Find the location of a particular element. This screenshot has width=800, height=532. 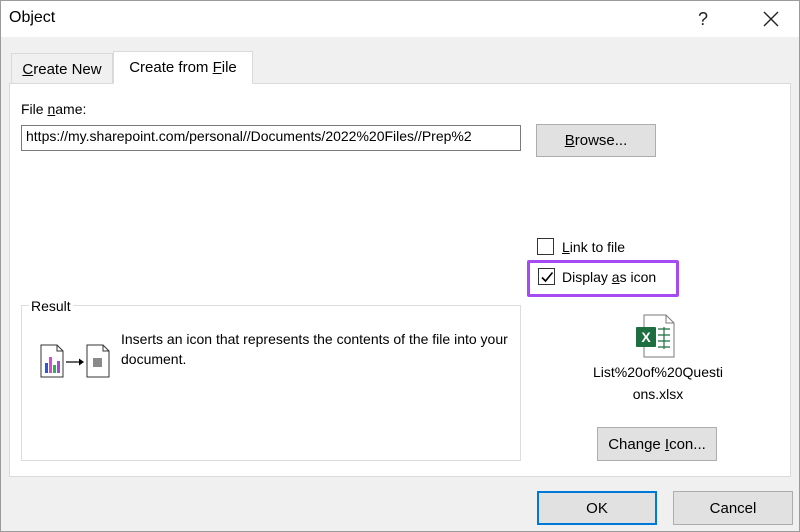

icon-file-caption-line2: ons.xlsx is located at coordinates (658, 394).